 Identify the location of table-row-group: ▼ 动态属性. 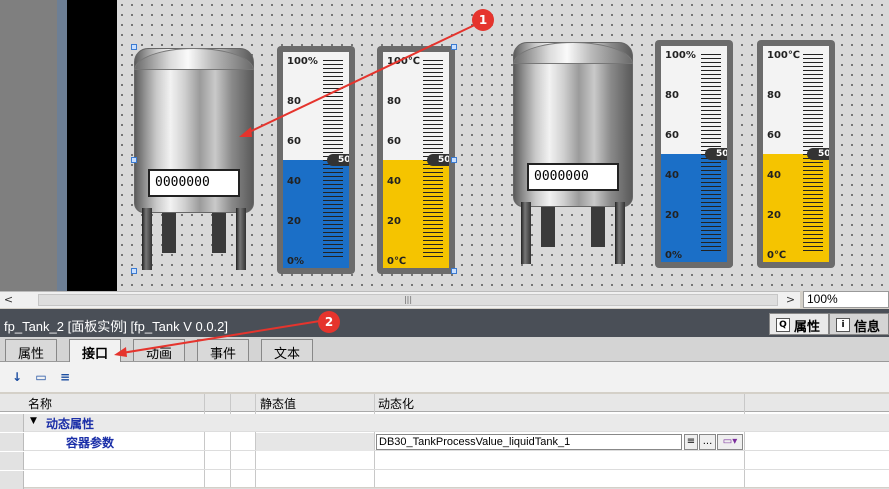
(444, 423).